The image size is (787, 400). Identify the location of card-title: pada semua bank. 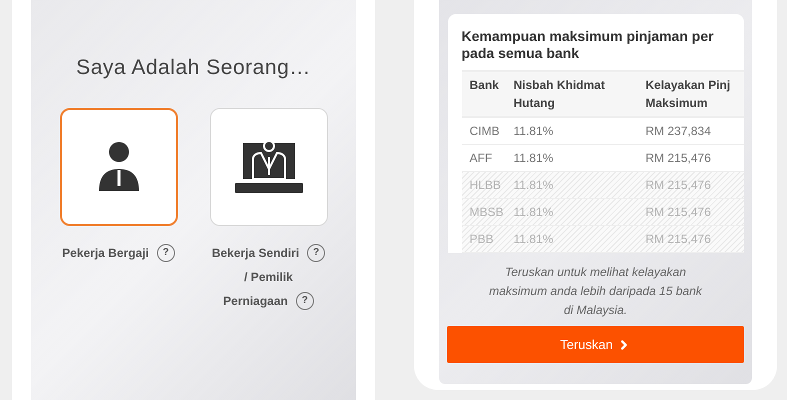
(520, 53).